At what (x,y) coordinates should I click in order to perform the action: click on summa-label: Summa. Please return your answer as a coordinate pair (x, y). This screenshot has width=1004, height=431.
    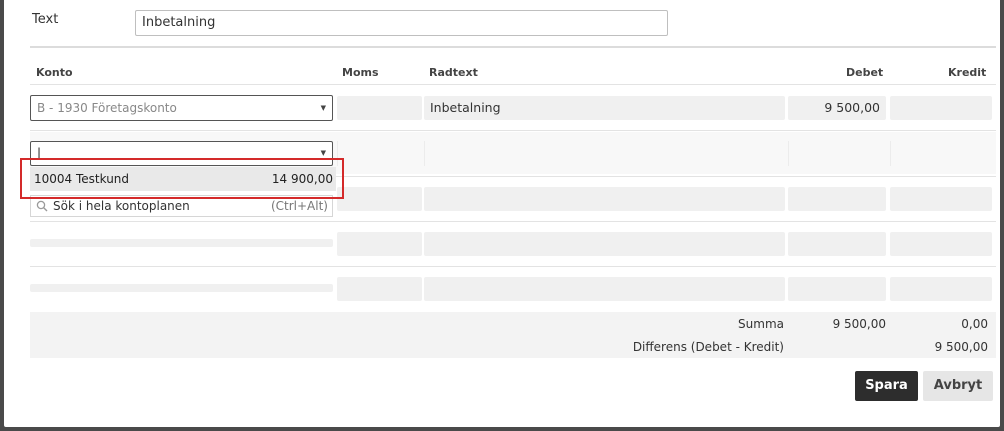
    Looking at the image, I should click on (761, 324).